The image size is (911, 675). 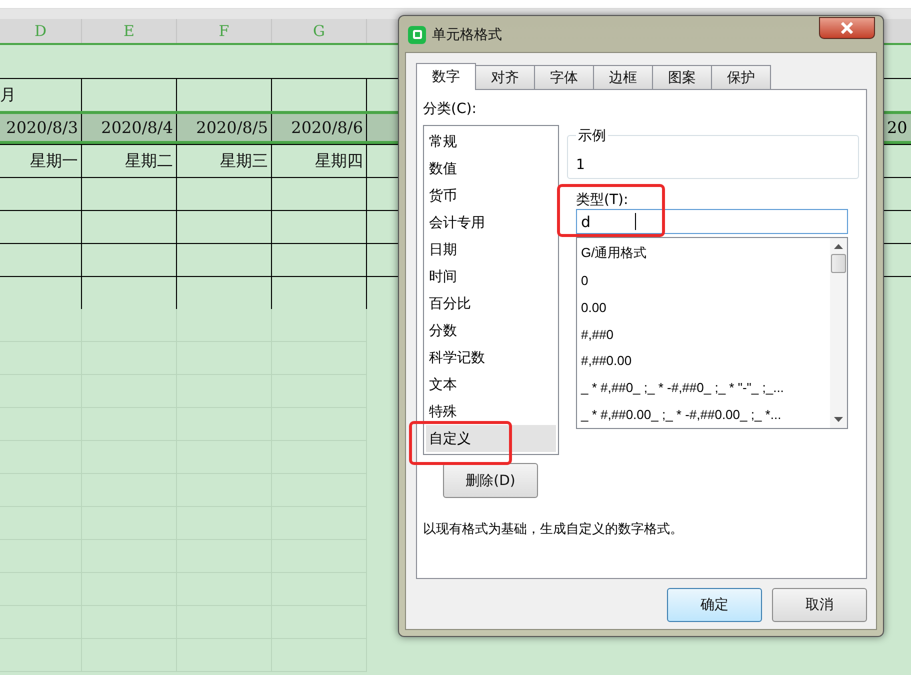 I want to click on list-item: 日期, so click(x=491, y=249).